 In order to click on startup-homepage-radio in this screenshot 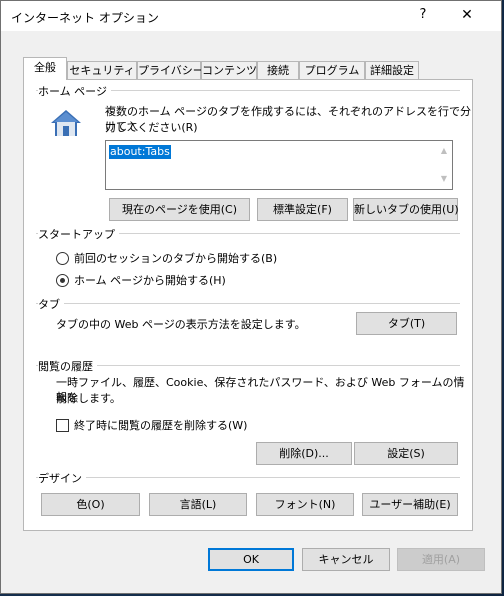, I will do `click(62, 280)`.